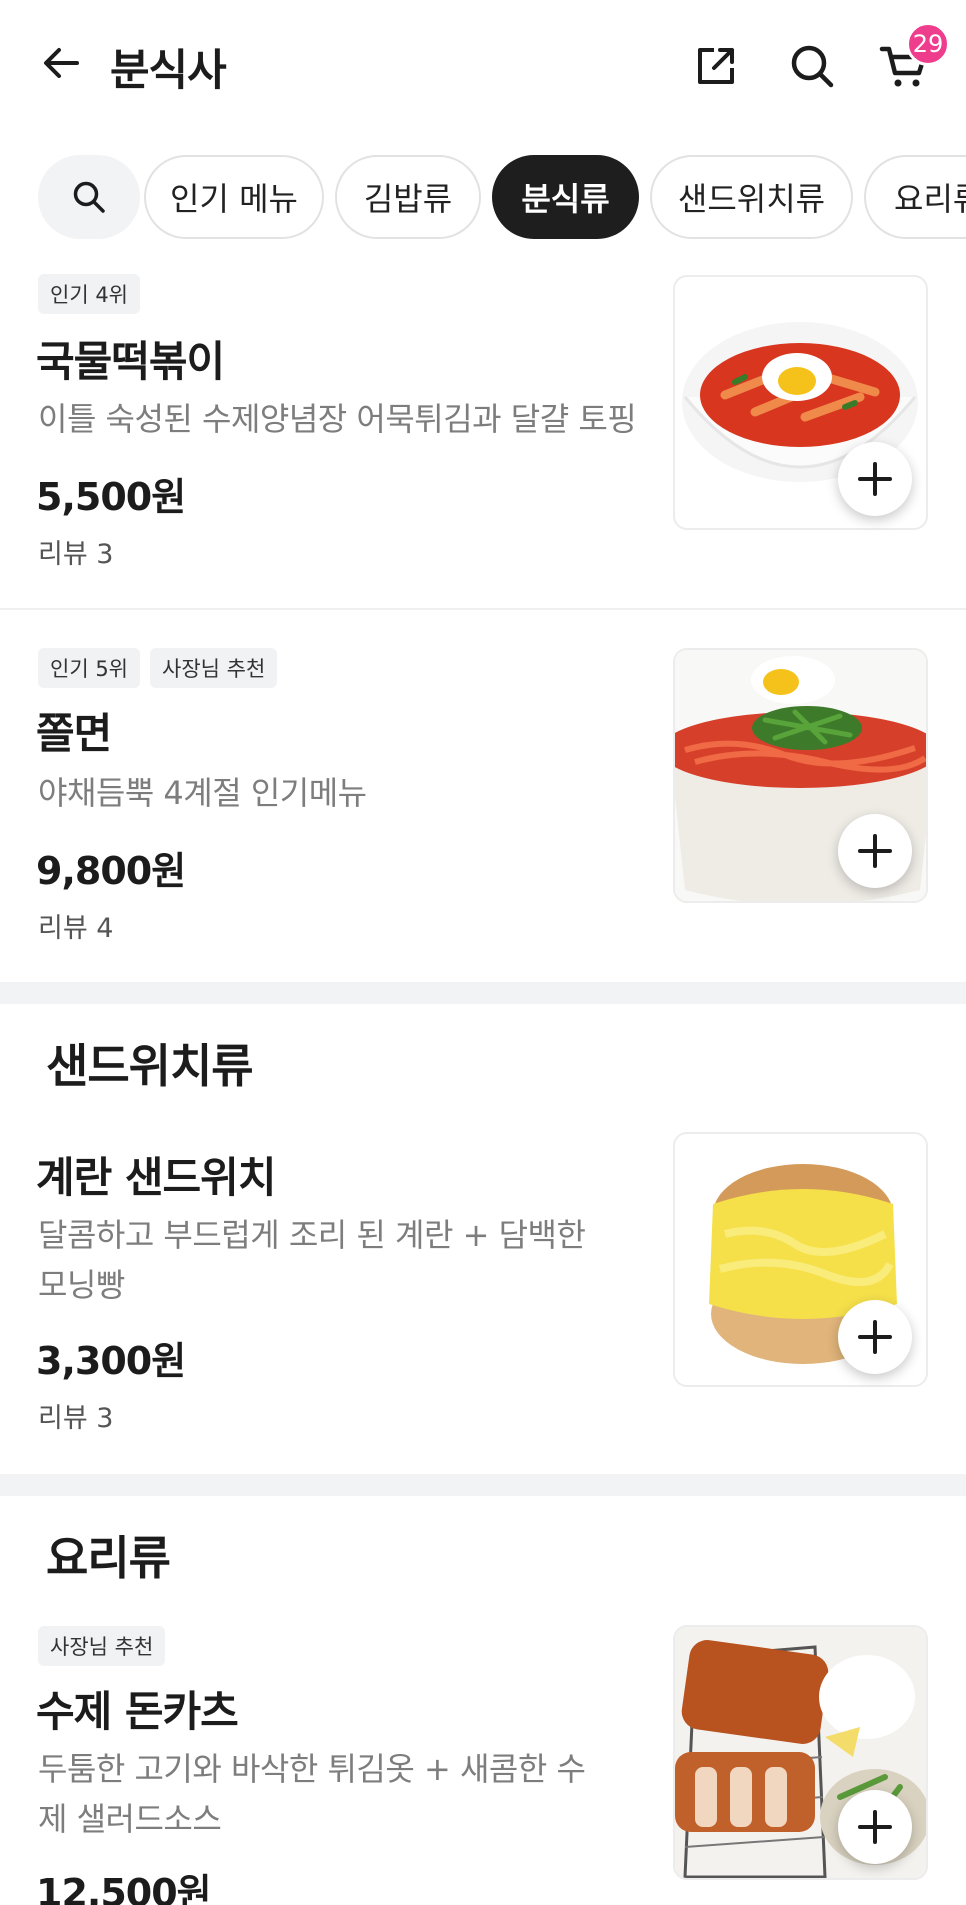 The image size is (966, 1905). Describe the element at coordinates (202, 793) in the screenshot. I see `item-description: 야채듬뿍 4계절 인기메뉴` at that location.